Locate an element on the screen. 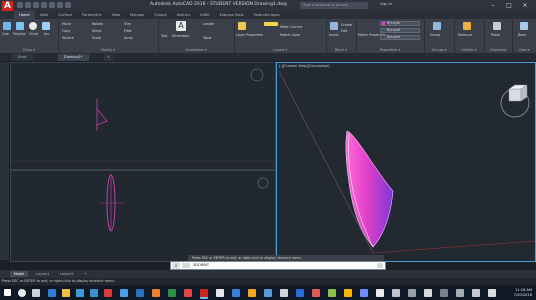 This screenshot has height=300, width=536. tab-parametric: Parametric is located at coordinates (91, 15).